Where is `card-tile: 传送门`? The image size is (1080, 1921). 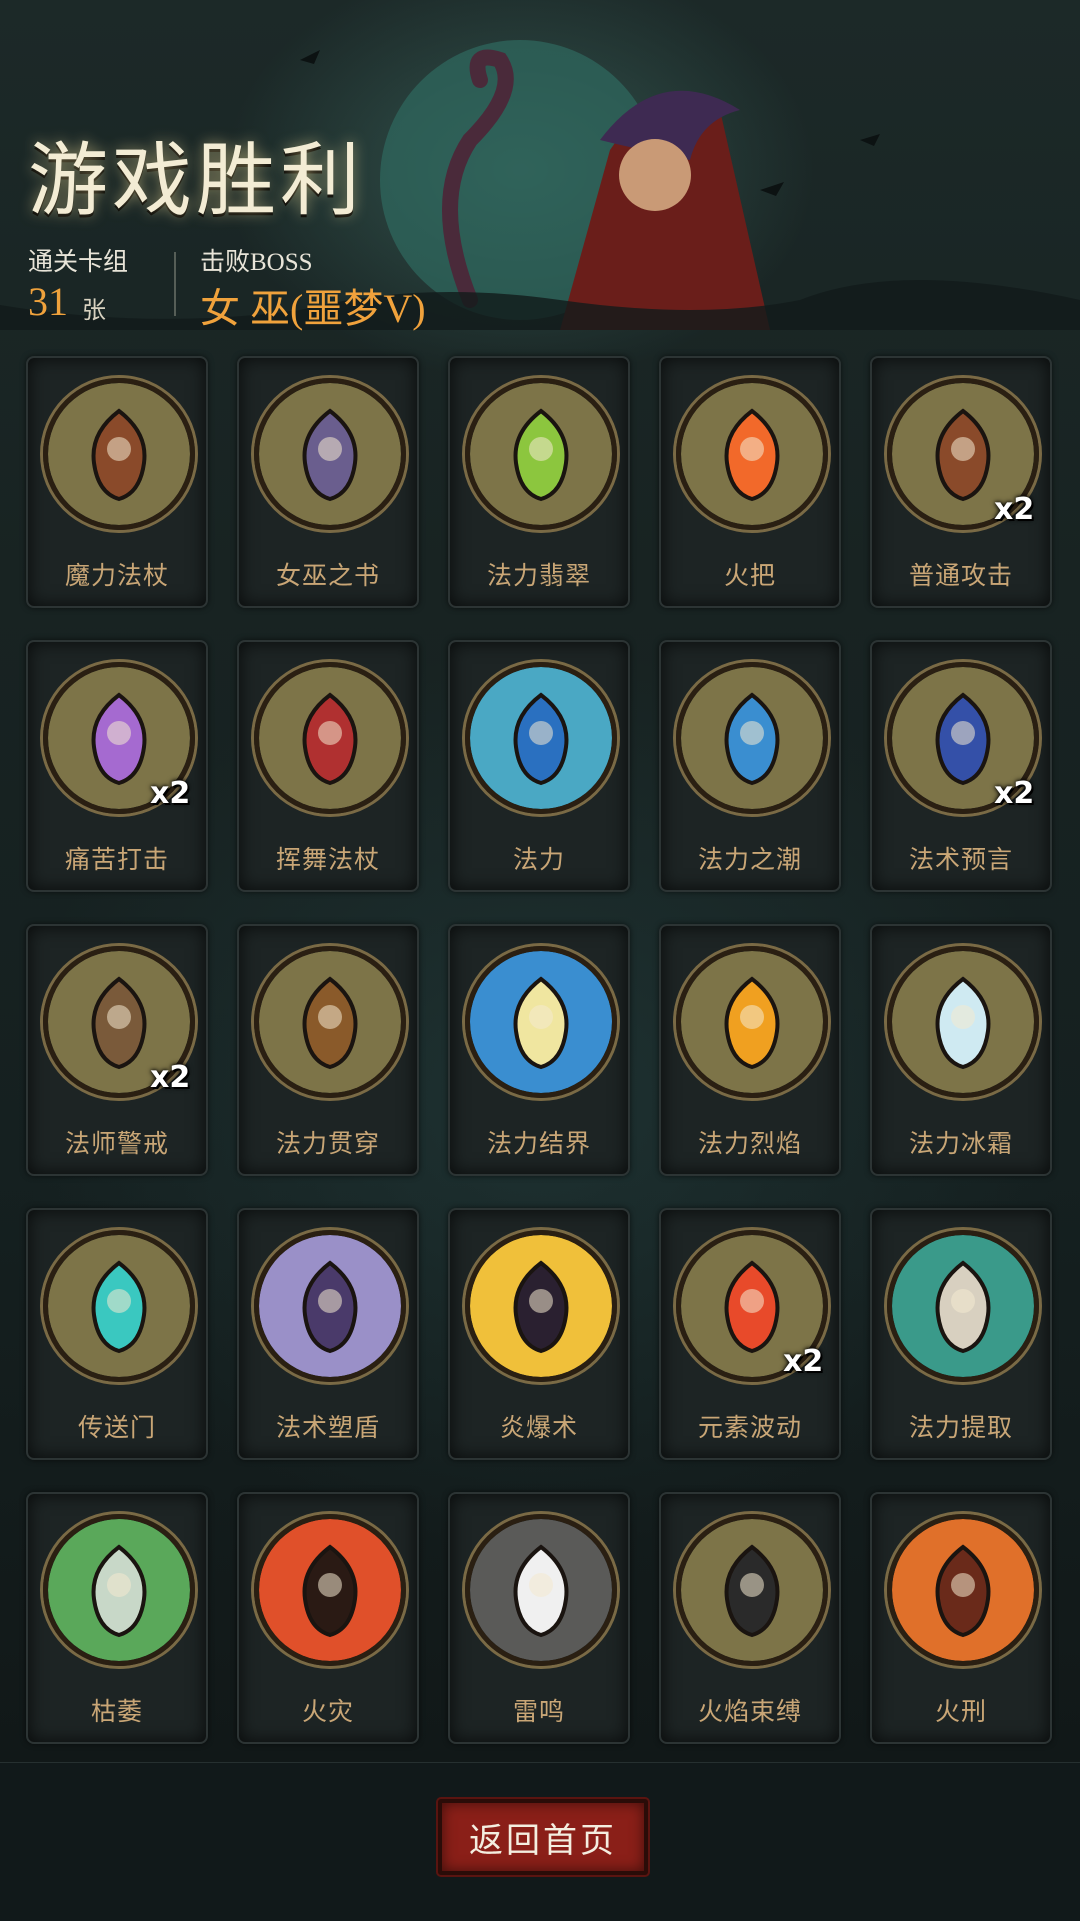
card-tile: 传送门 is located at coordinates (117, 1334).